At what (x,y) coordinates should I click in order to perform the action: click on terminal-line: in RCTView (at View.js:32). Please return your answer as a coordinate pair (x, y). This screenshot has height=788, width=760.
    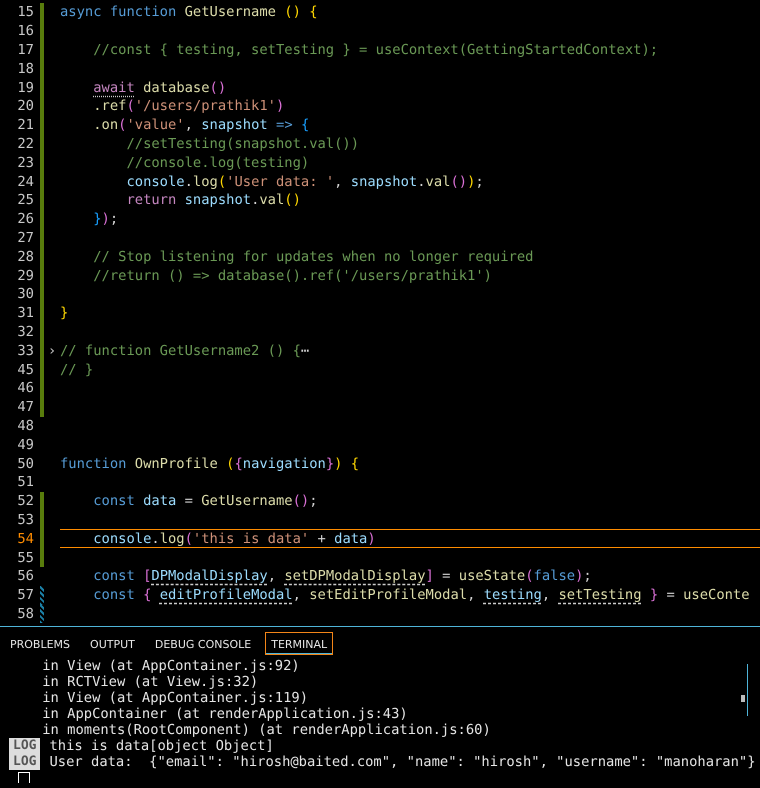
    Looking at the image, I should click on (149, 682).